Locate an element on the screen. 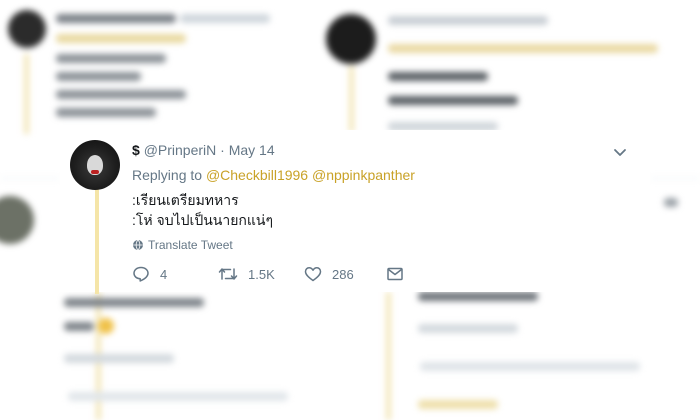 This screenshot has height=420, width=700. retweet-count: 1.5K is located at coordinates (261, 274).